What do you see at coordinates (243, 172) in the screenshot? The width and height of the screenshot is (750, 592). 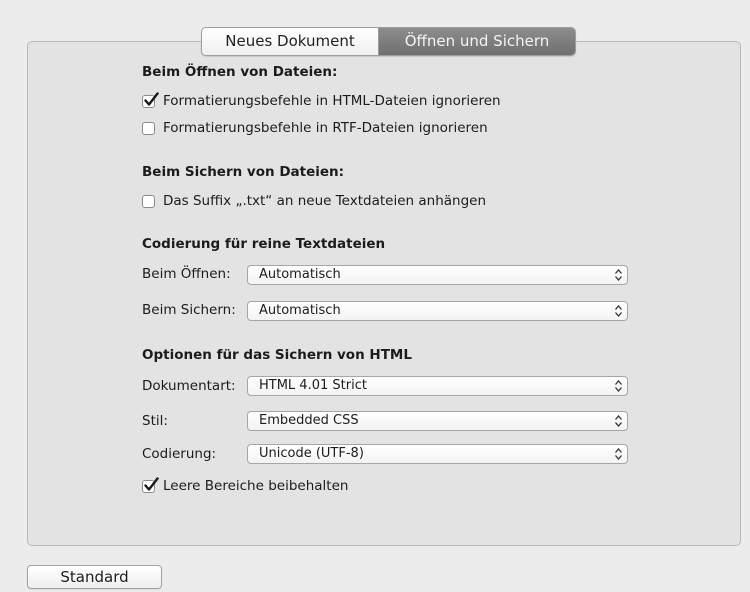 I see `save-files-heading: Beim Sichern von Dateien:` at bounding box center [243, 172].